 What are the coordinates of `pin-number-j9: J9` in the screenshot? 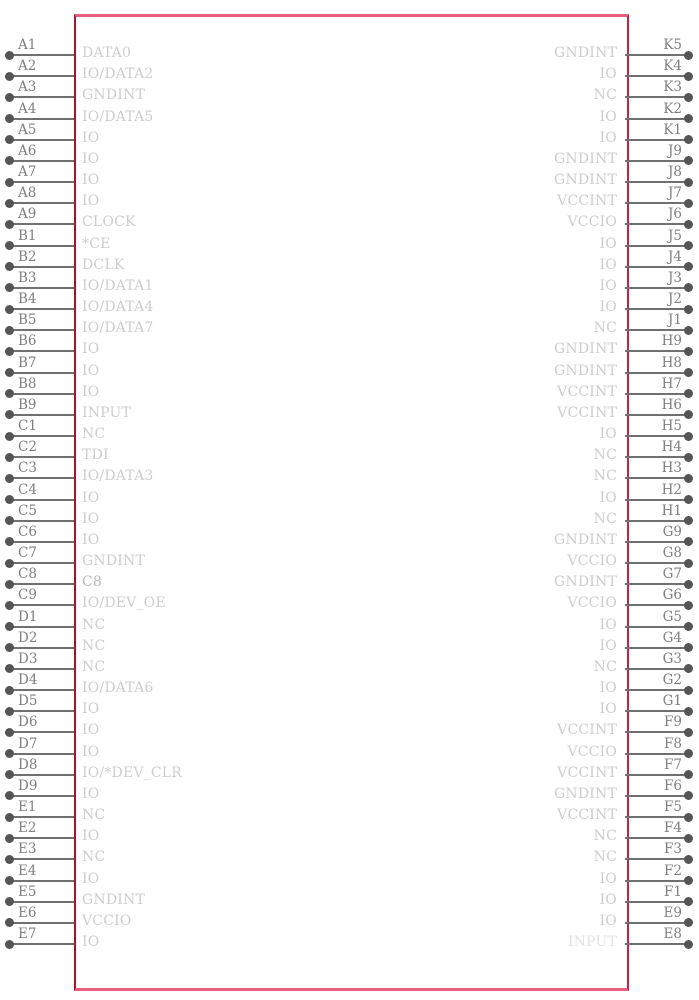 It's located at (674, 150).